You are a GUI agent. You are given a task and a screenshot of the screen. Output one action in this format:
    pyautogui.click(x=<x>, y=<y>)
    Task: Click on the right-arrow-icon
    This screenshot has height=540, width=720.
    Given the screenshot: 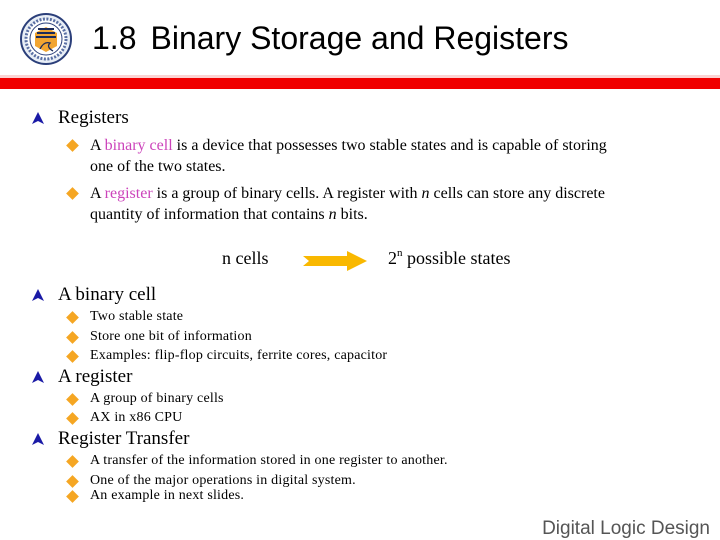 What is the action you would take?
    pyautogui.click(x=335, y=261)
    